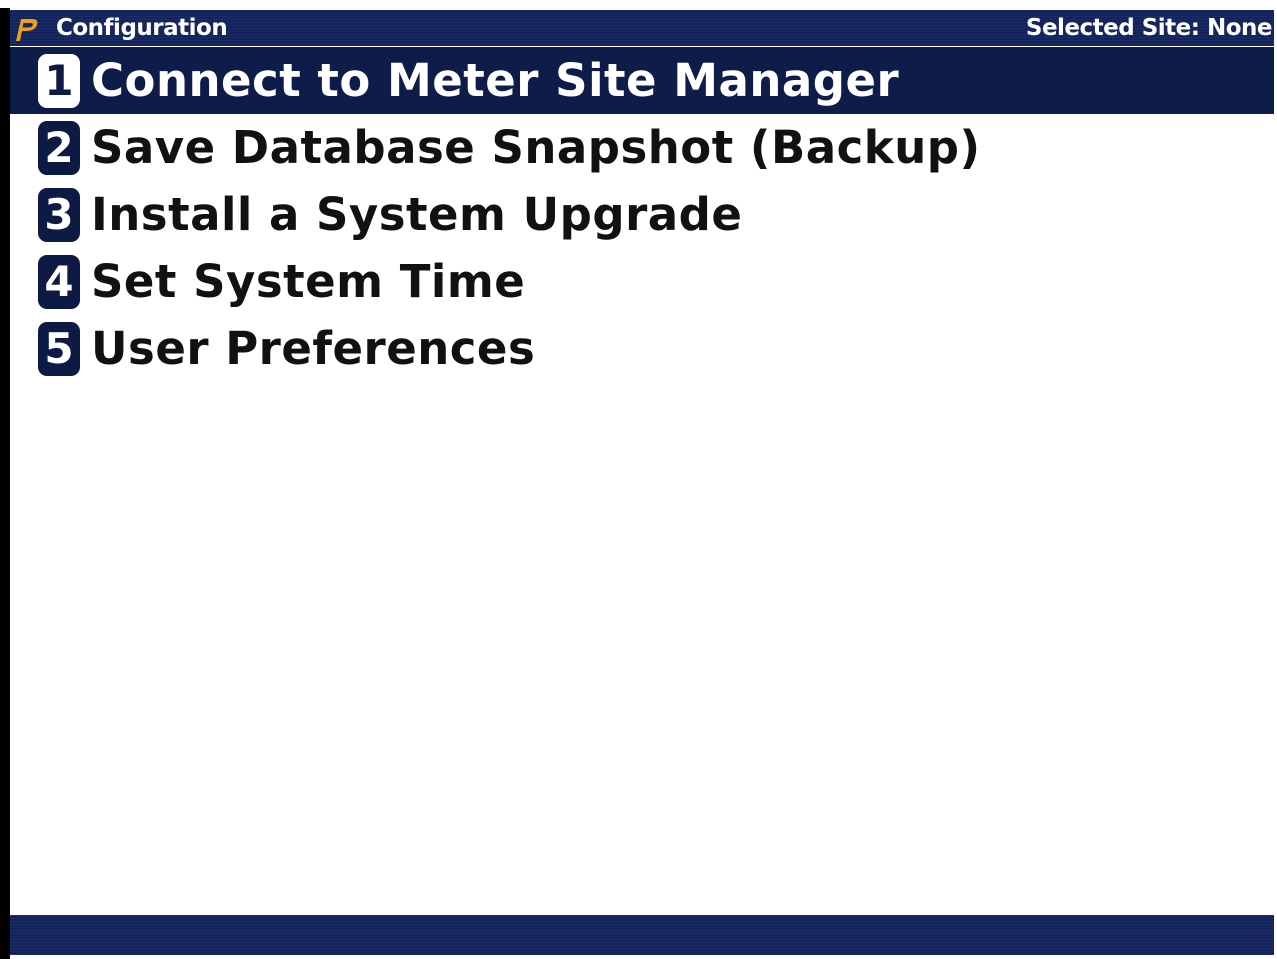 This screenshot has width=1277, height=959. What do you see at coordinates (59, 215) in the screenshot?
I see `menu-number-badge: 3` at bounding box center [59, 215].